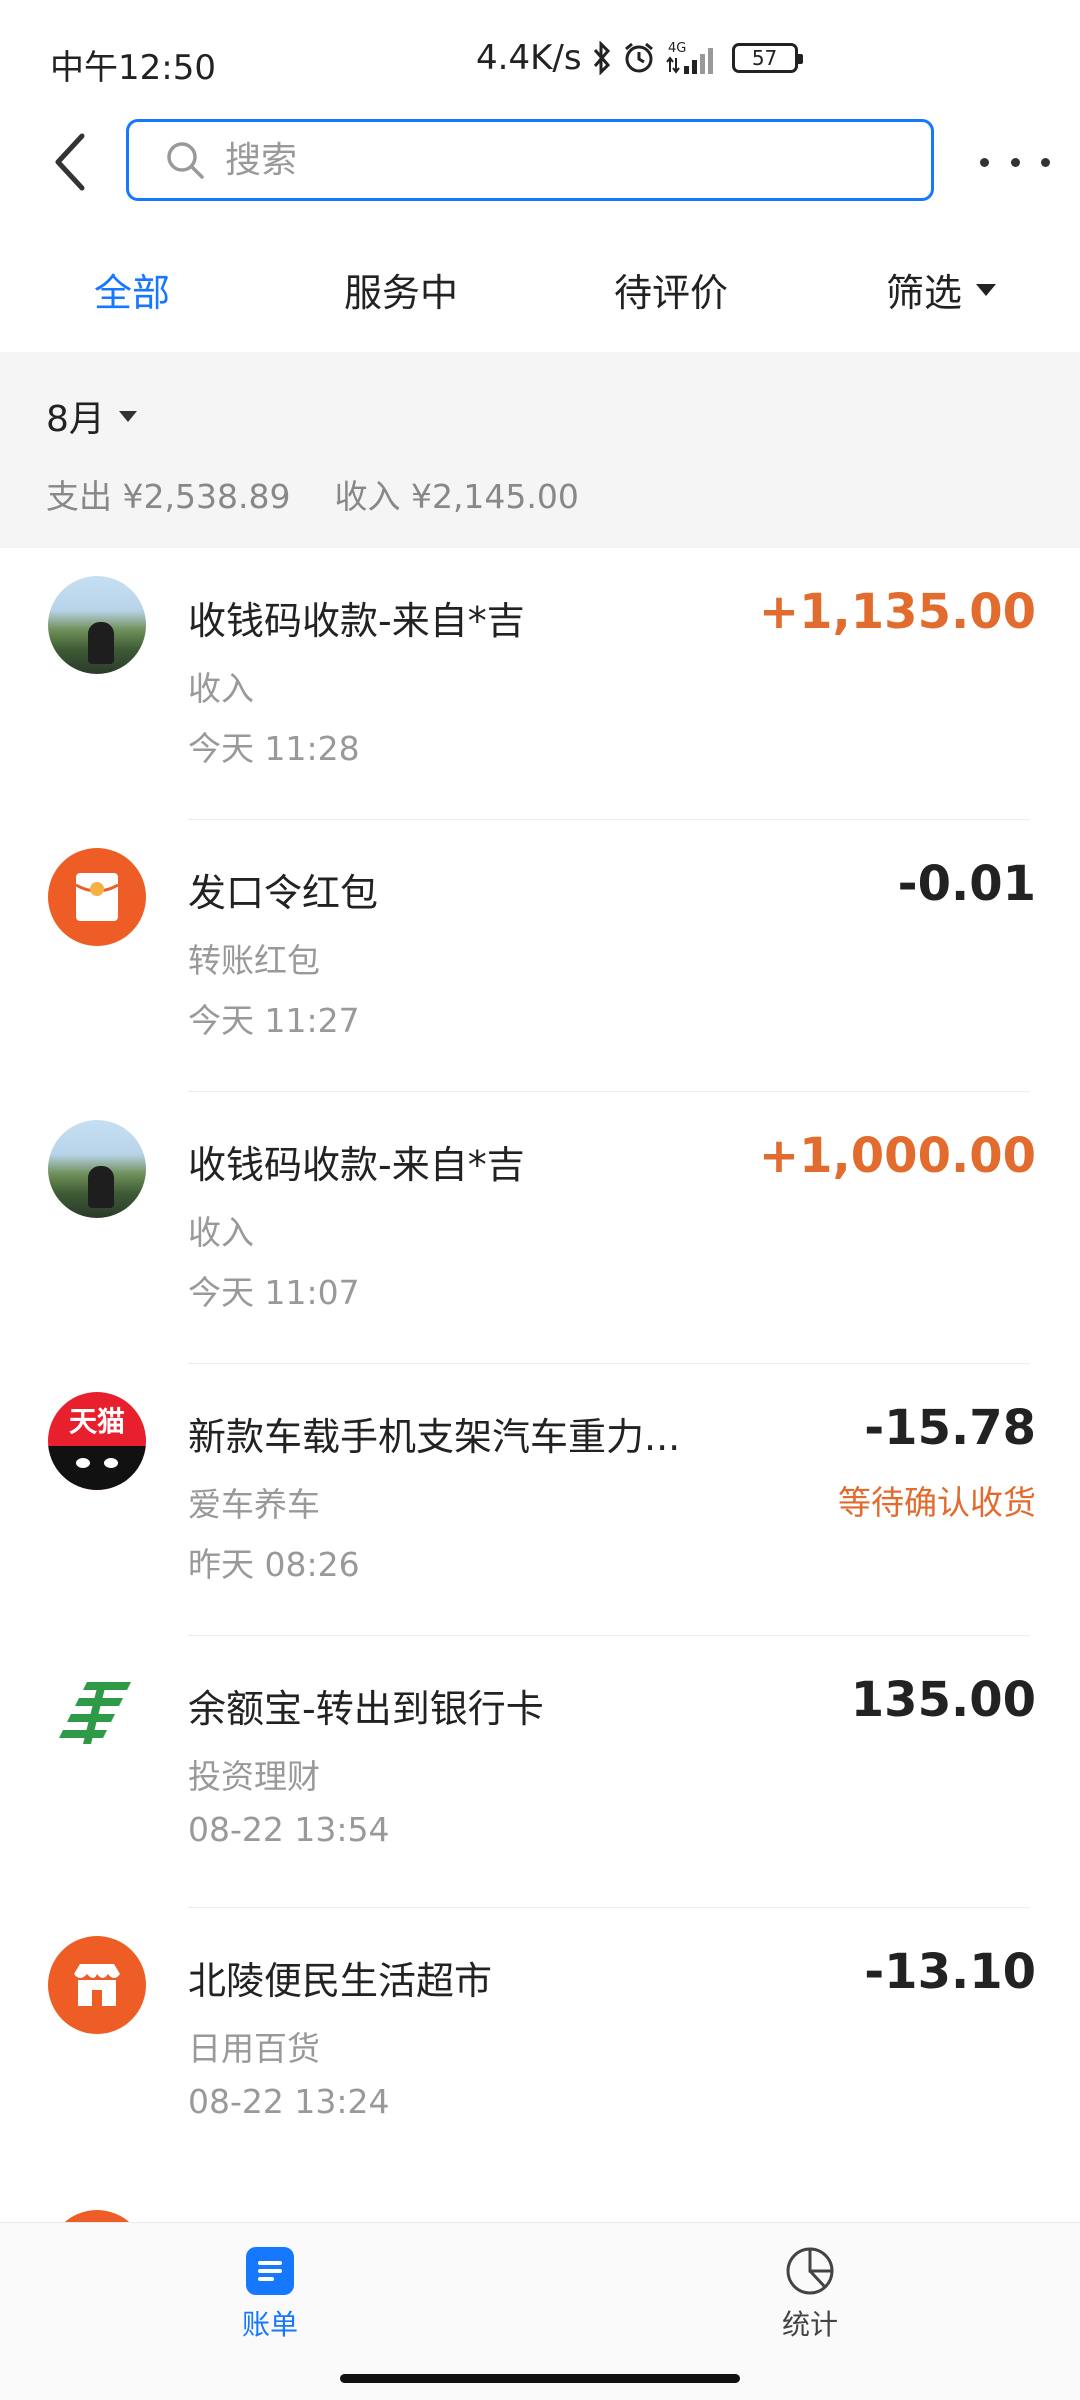 The height and width of the screenshot is (2400, 1080). What do you see at coordinates (79, 496) in the screenshot?
I see `expense-label: 支出` at bounding box center [79, 496].